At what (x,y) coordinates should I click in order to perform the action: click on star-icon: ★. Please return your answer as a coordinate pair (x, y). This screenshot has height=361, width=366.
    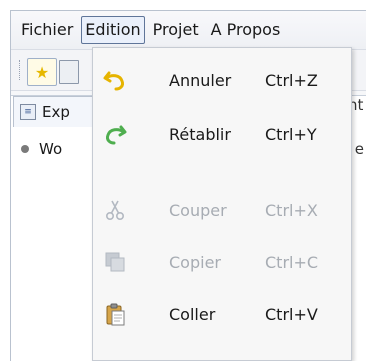
    Looking at the image, I should click on (42, 72).